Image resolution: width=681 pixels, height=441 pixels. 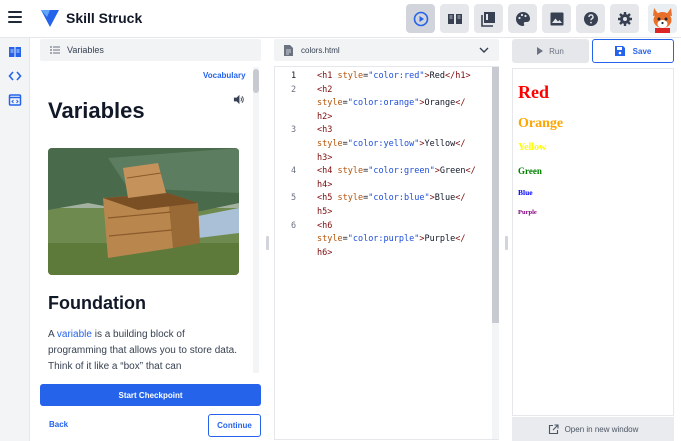 I want to click on code-token: <h5, so click(x=327, y=198).